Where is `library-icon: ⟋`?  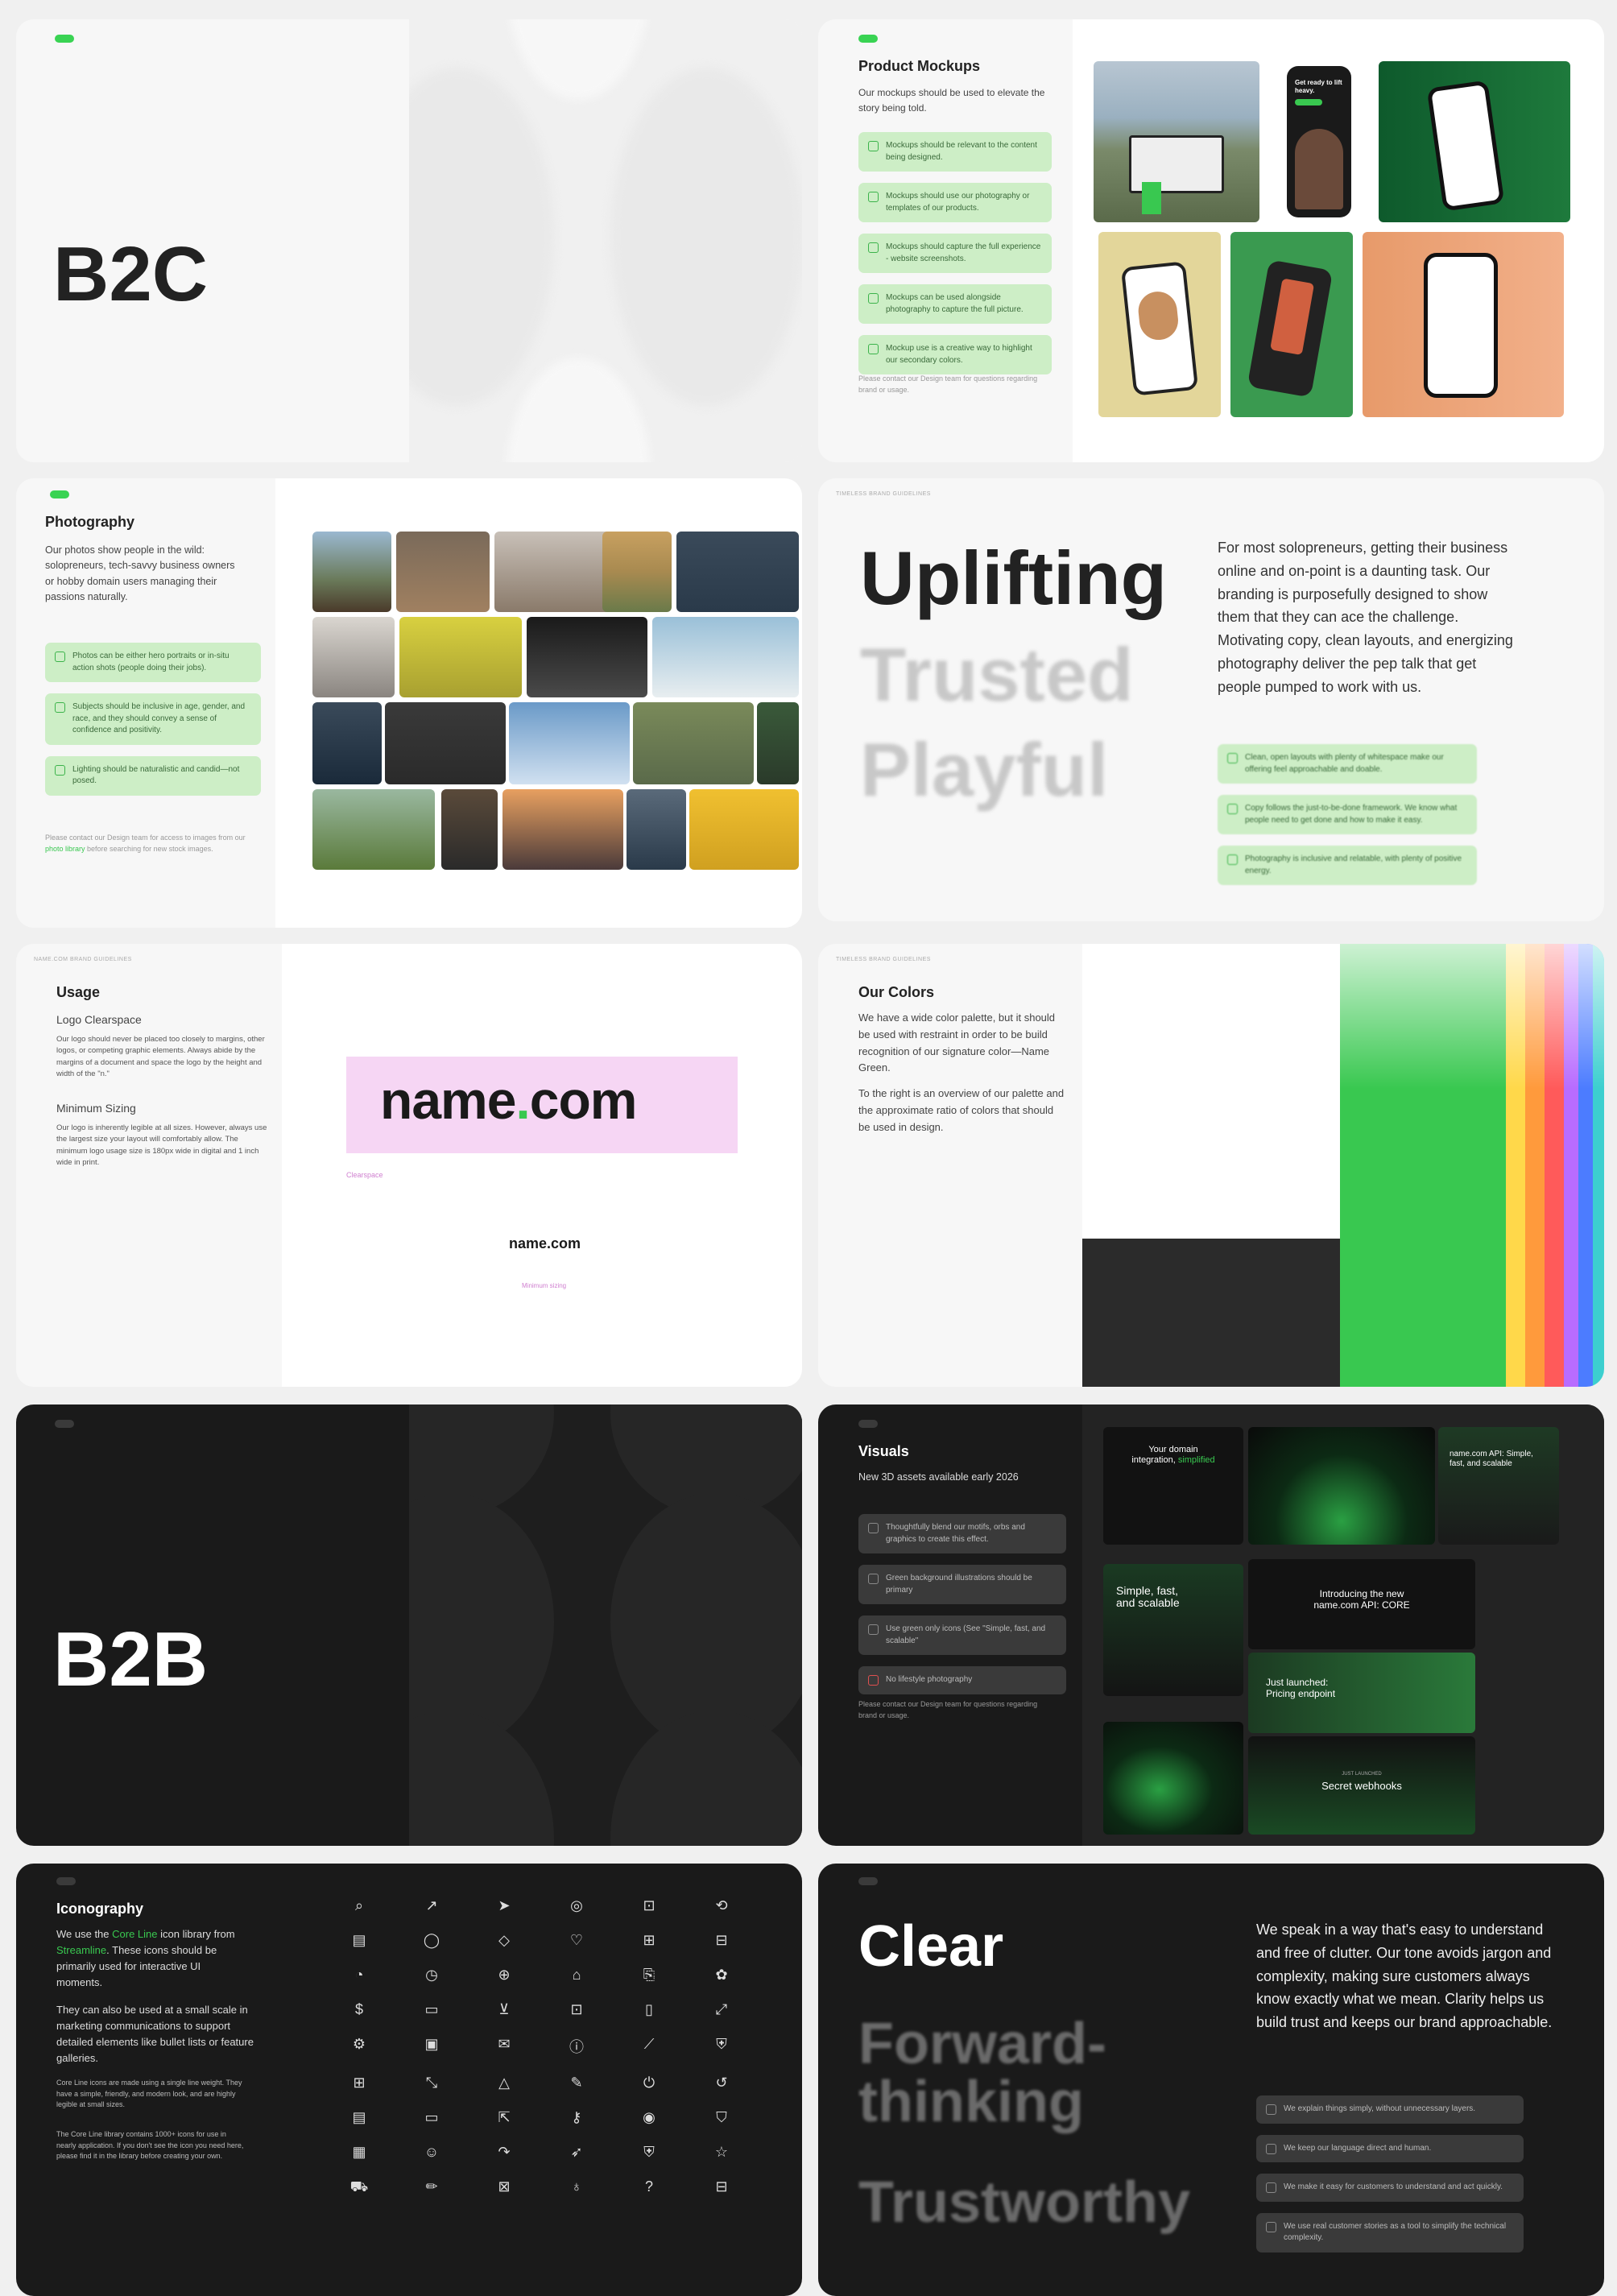 library-icon: ⟋ is located at coordinates (649, 2044).